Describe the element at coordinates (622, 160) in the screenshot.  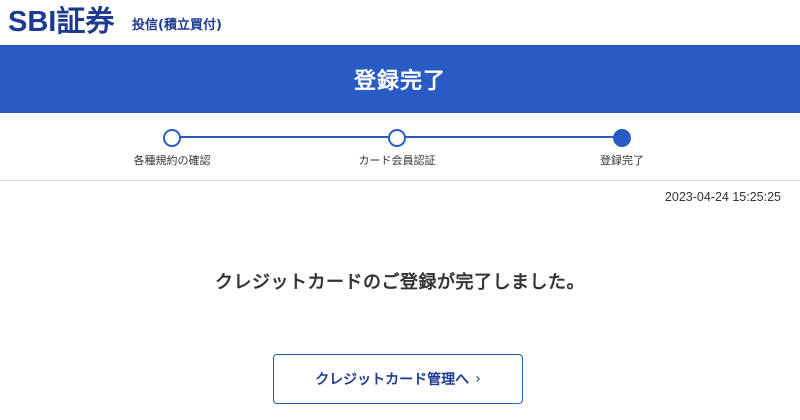
I see `step-3-label: 登録完了` at that location.